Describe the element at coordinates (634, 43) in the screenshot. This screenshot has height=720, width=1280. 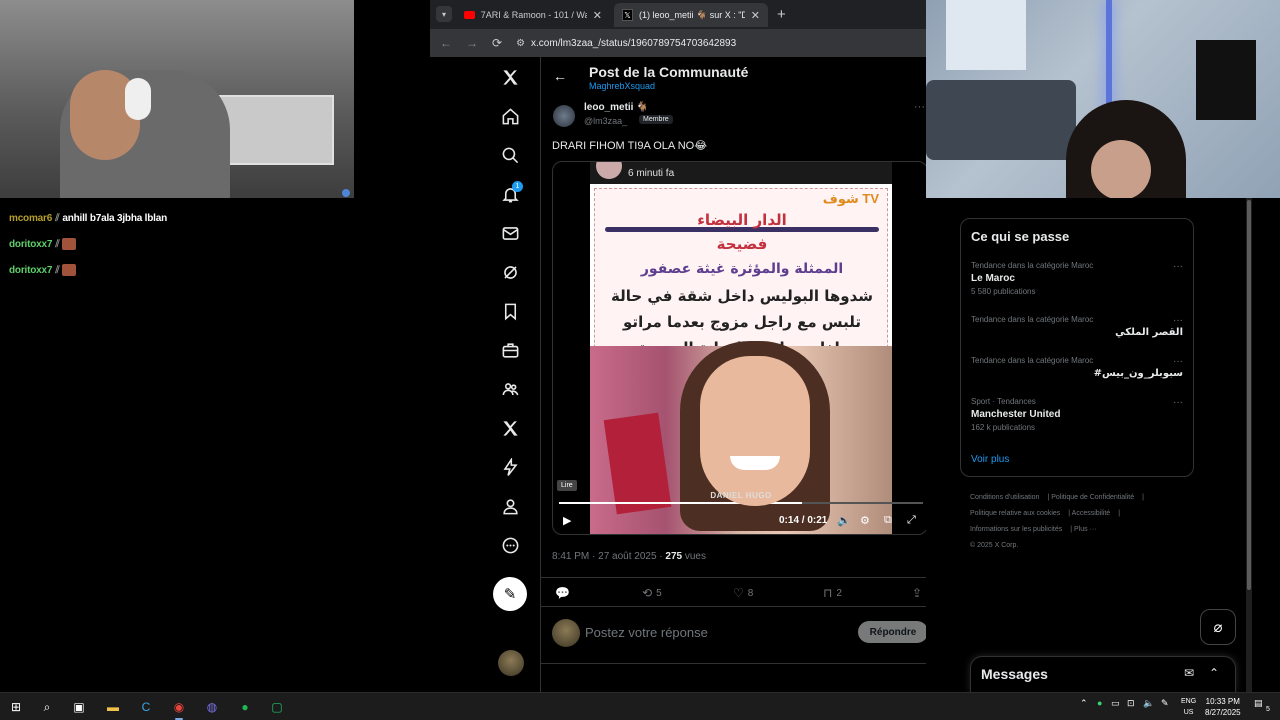
I see `url-text: x.com/lm3zaa_/status/1960789754703642893` at that location.